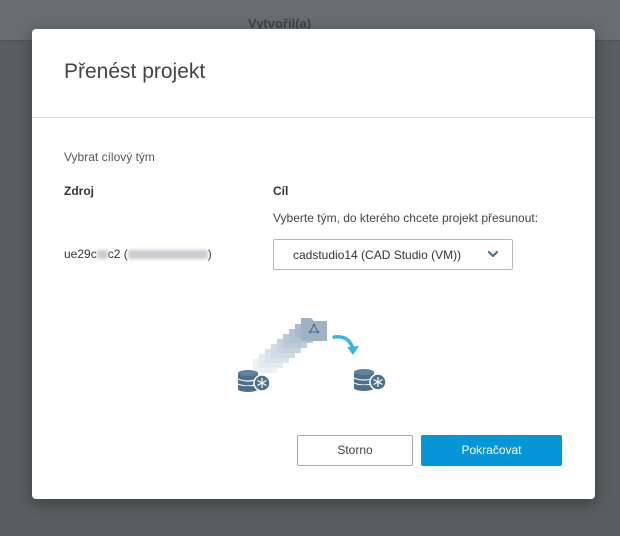 Image resolution: width=620 pixels, height=536 pixels. Describe the element at coordinates (314, 329) in the screenshot. I see `folder-icon` at that location.